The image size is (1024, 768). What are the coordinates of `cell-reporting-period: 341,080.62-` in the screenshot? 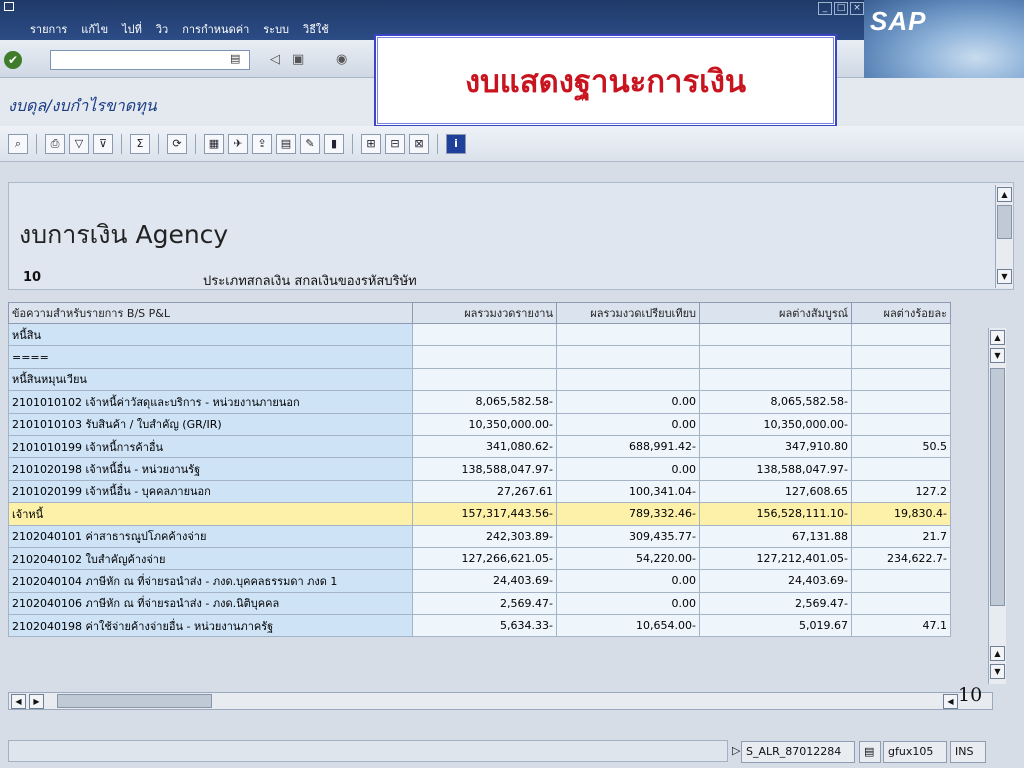 It's located at (484, 446).